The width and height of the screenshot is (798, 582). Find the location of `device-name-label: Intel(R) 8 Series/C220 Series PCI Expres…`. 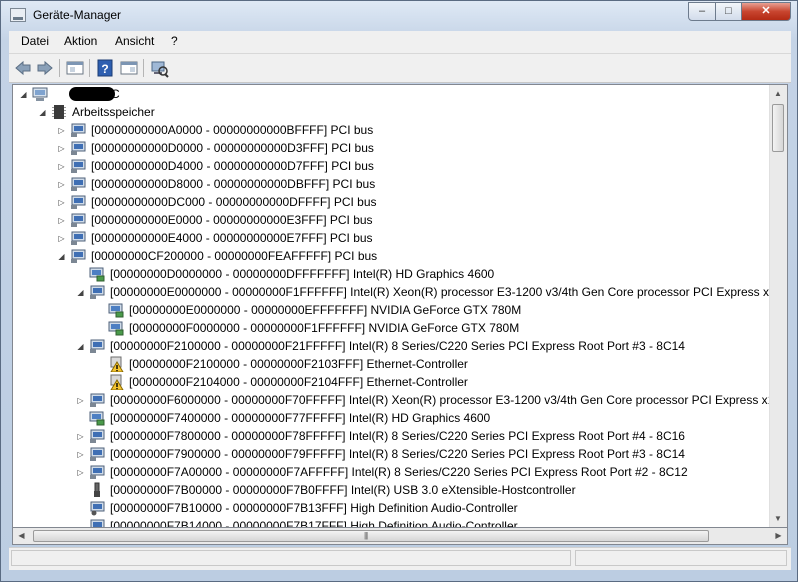

device-name-label: Intel(R) 8 Series/C220 Series PCI Expres… is located at coordinates (516, 346).